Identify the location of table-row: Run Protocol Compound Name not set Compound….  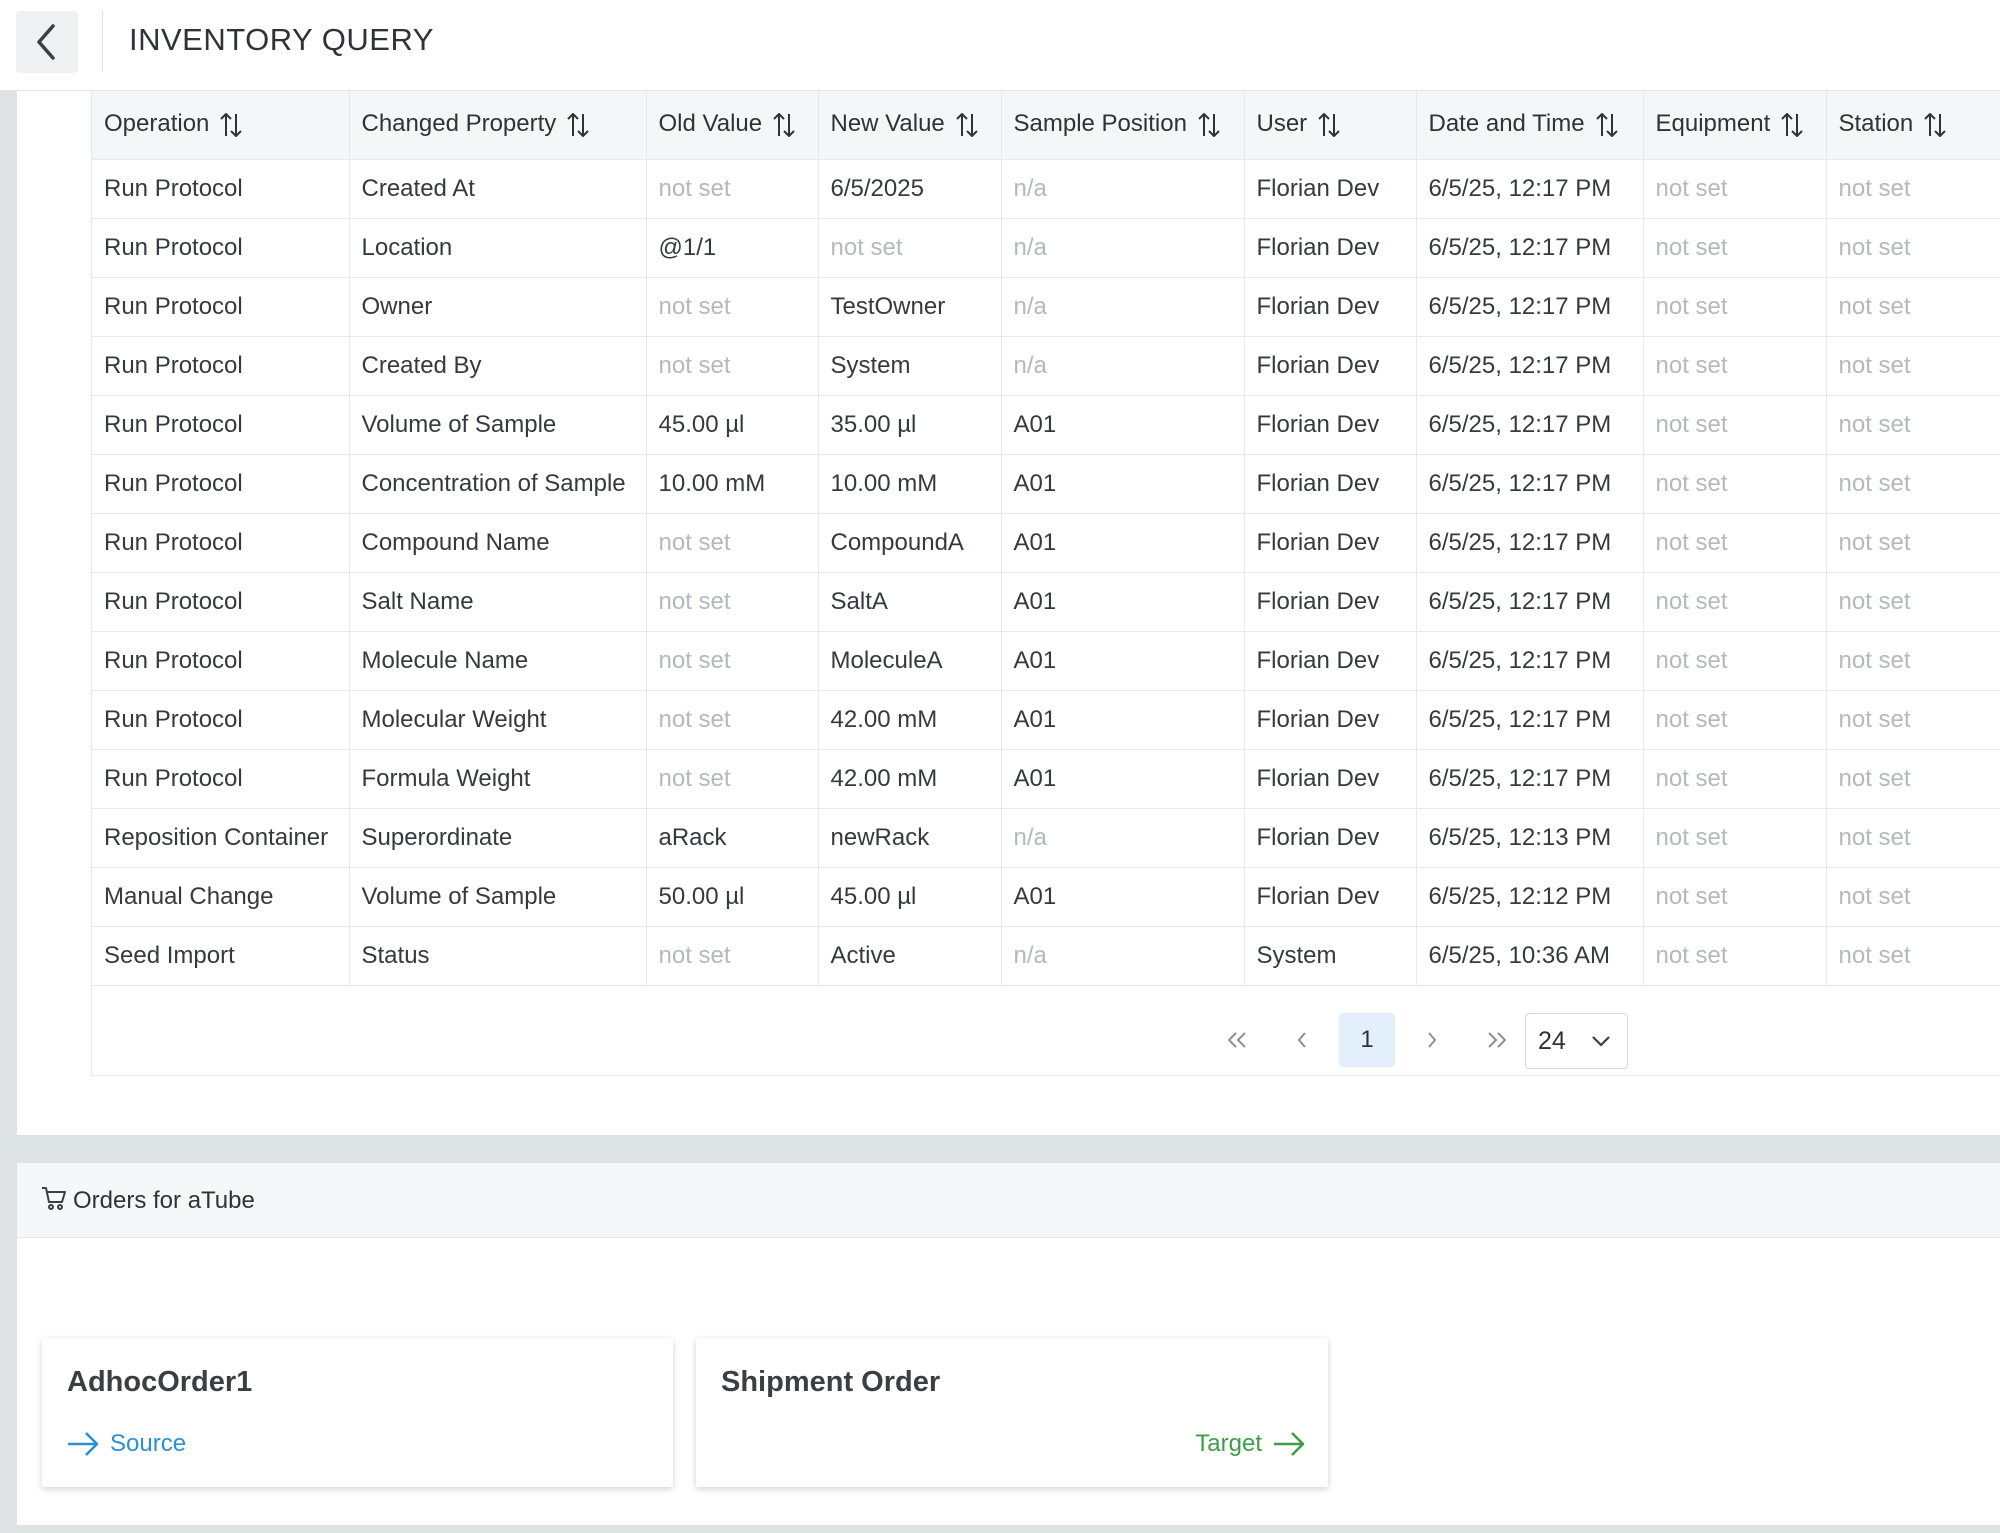
(1046, 543).